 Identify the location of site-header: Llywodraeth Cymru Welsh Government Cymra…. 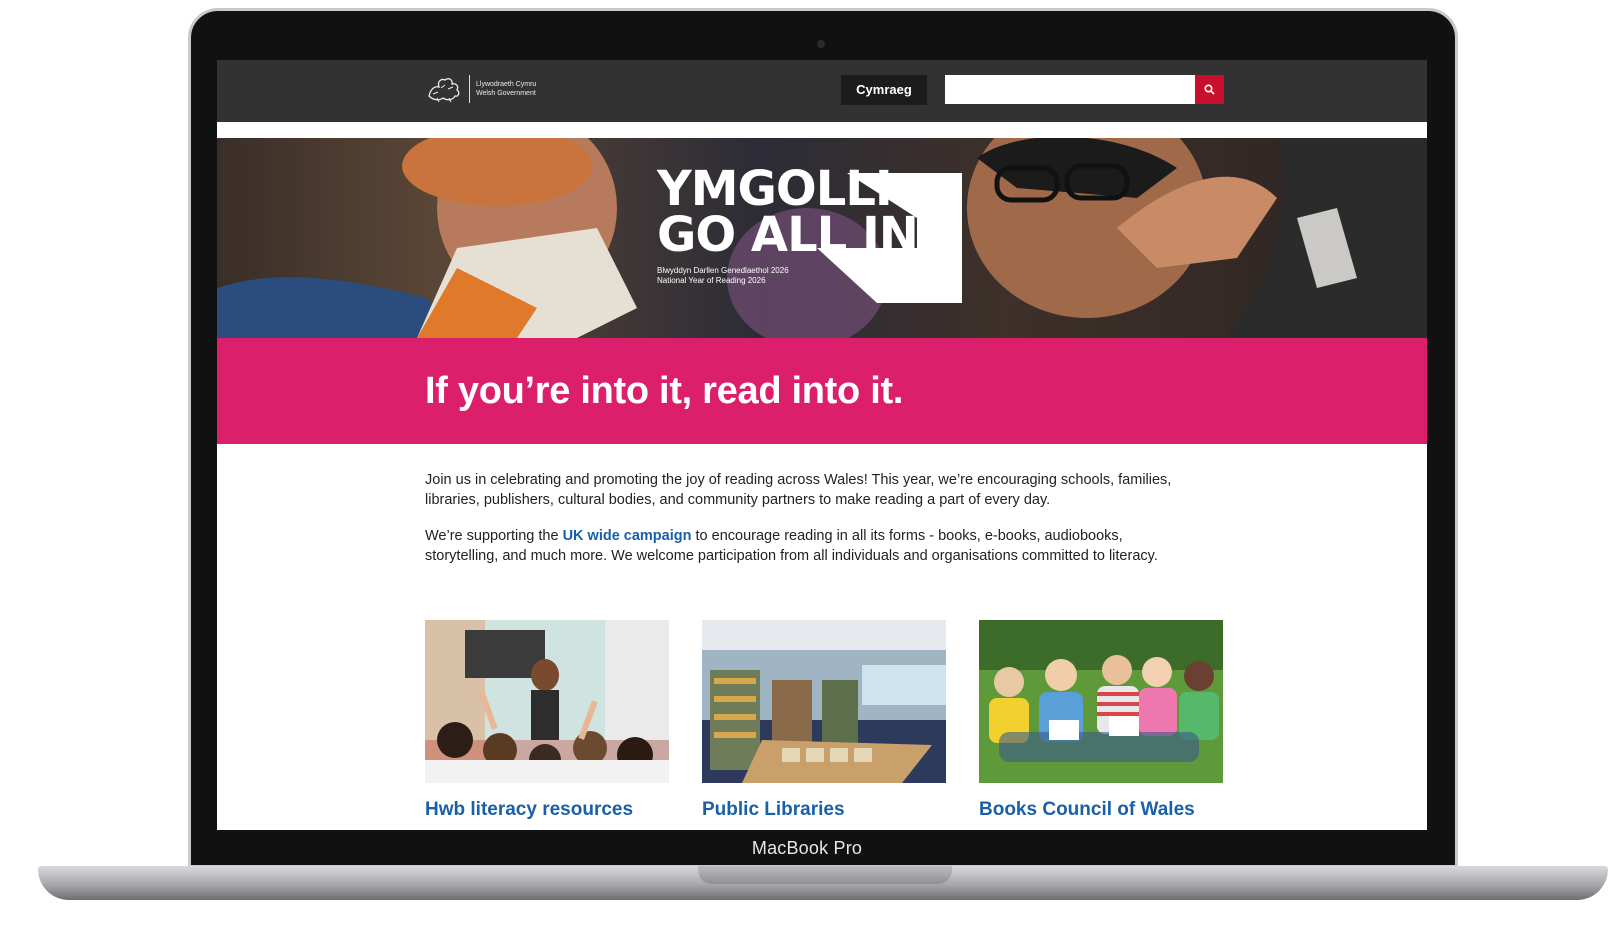
(822, 91).